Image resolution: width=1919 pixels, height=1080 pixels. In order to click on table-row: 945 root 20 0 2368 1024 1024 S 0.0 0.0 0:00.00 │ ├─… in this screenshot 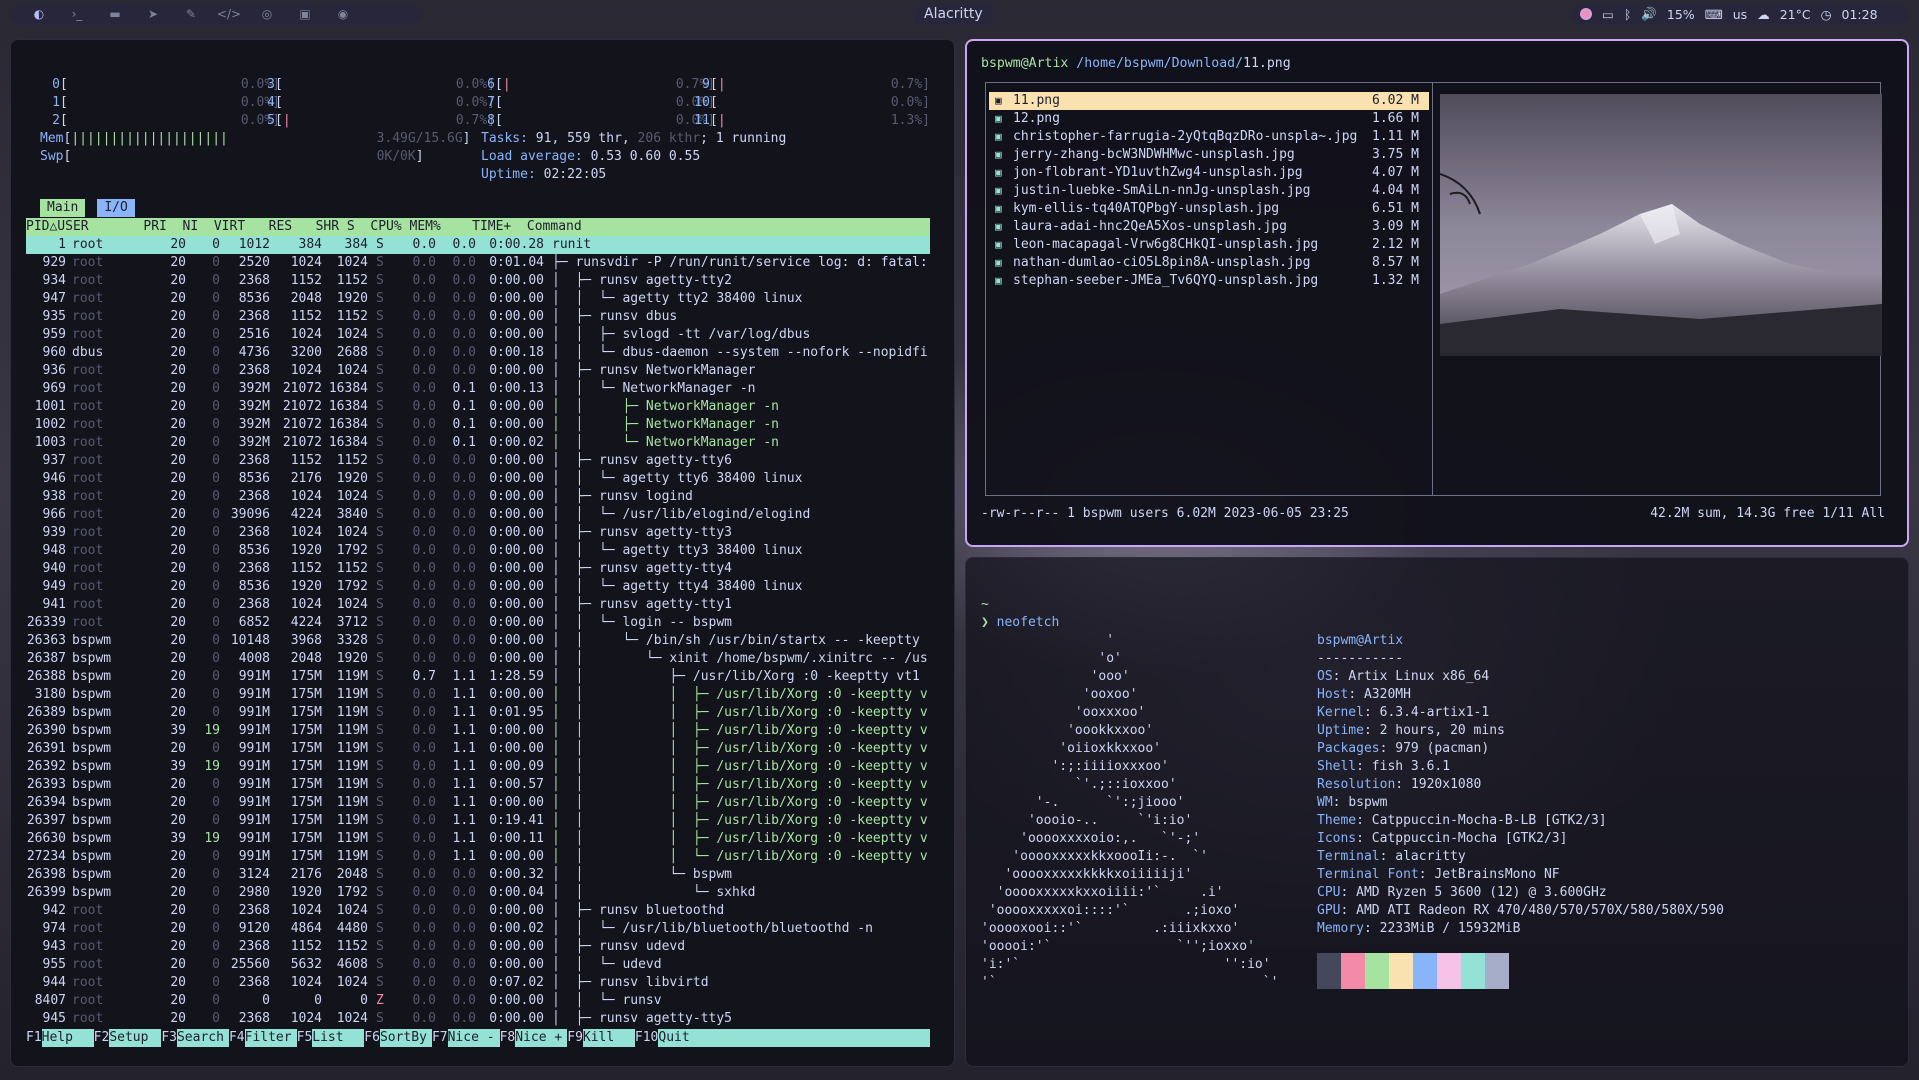, I will do `click(478, 1019)`.